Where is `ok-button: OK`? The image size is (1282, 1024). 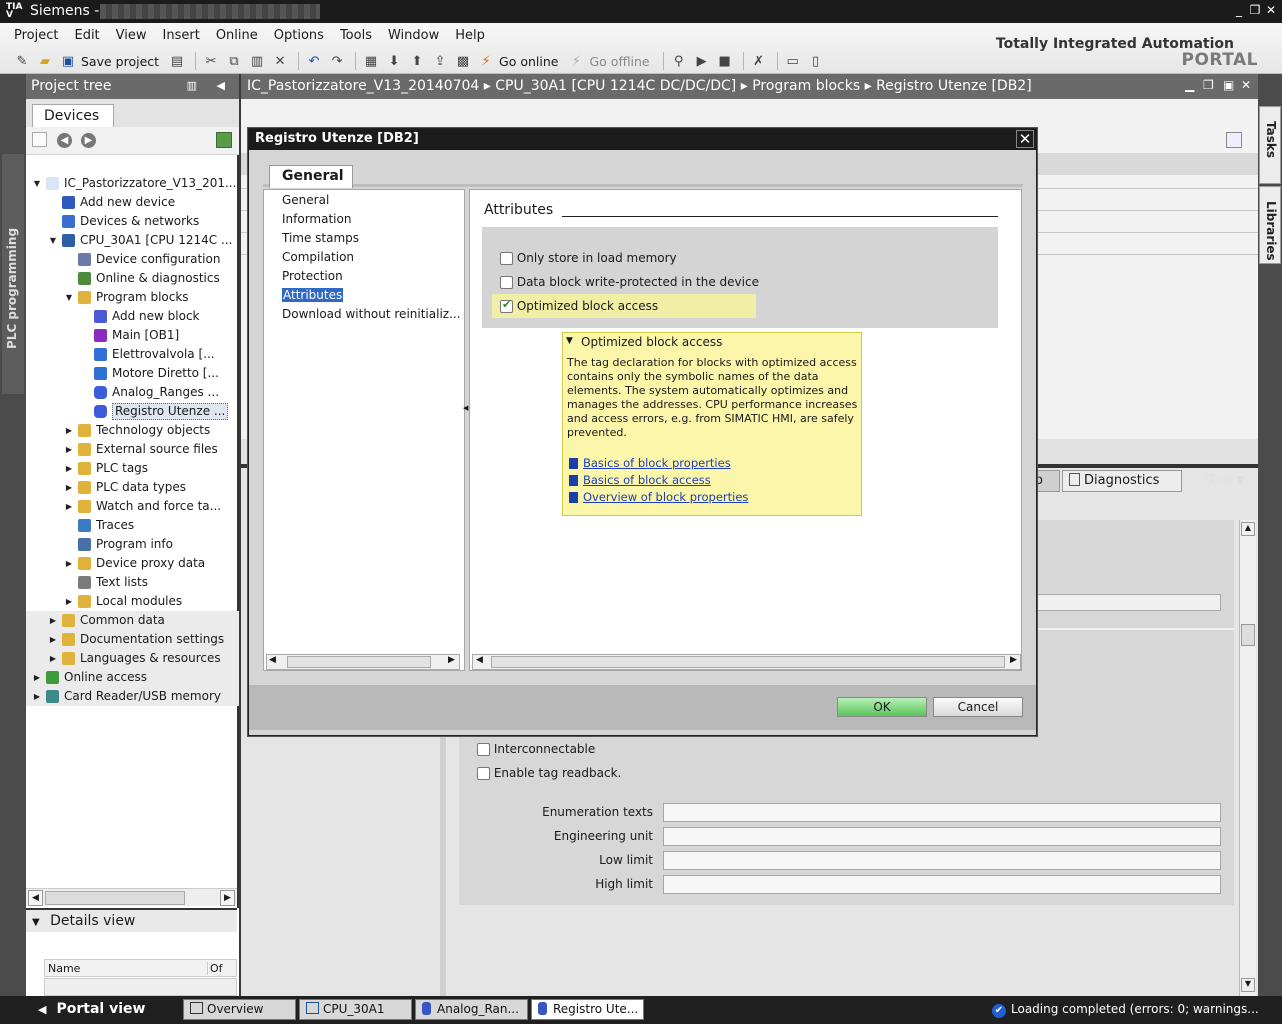
ok-button: OK is located at coordinates (882, 707).